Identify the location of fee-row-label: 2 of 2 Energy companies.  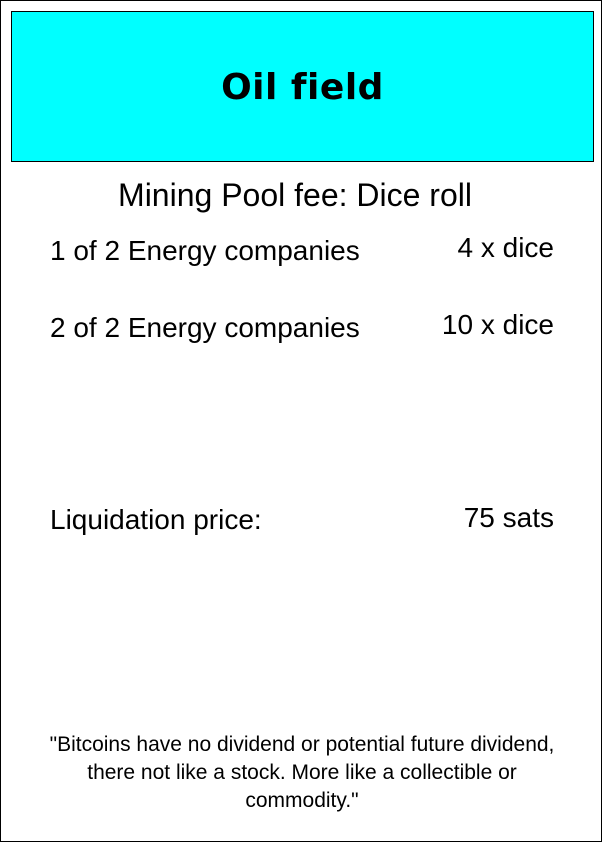
(205, 327).